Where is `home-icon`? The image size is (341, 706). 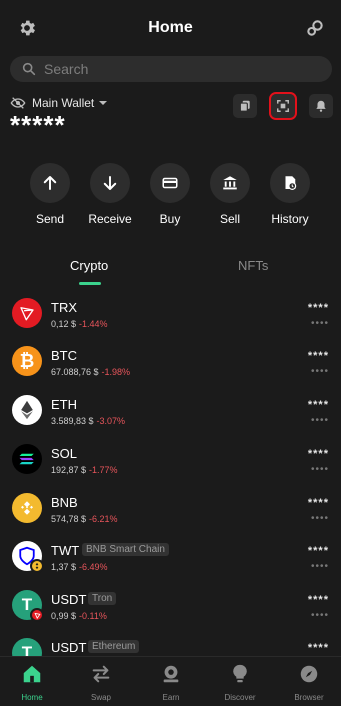 home-icon is located at coordinates (32, 674).